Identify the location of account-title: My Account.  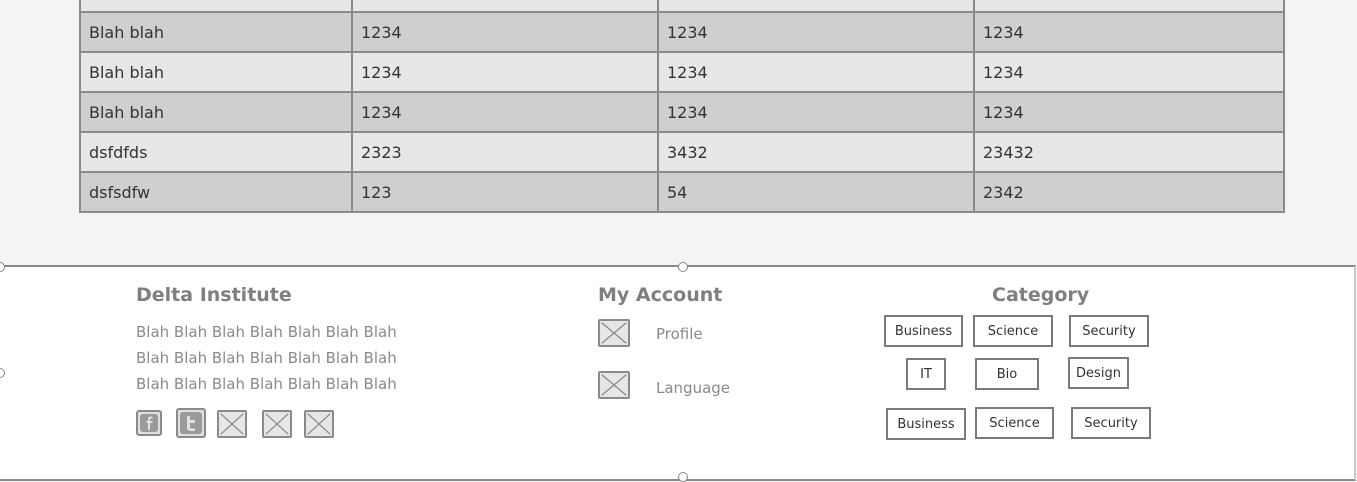
(660, 295).